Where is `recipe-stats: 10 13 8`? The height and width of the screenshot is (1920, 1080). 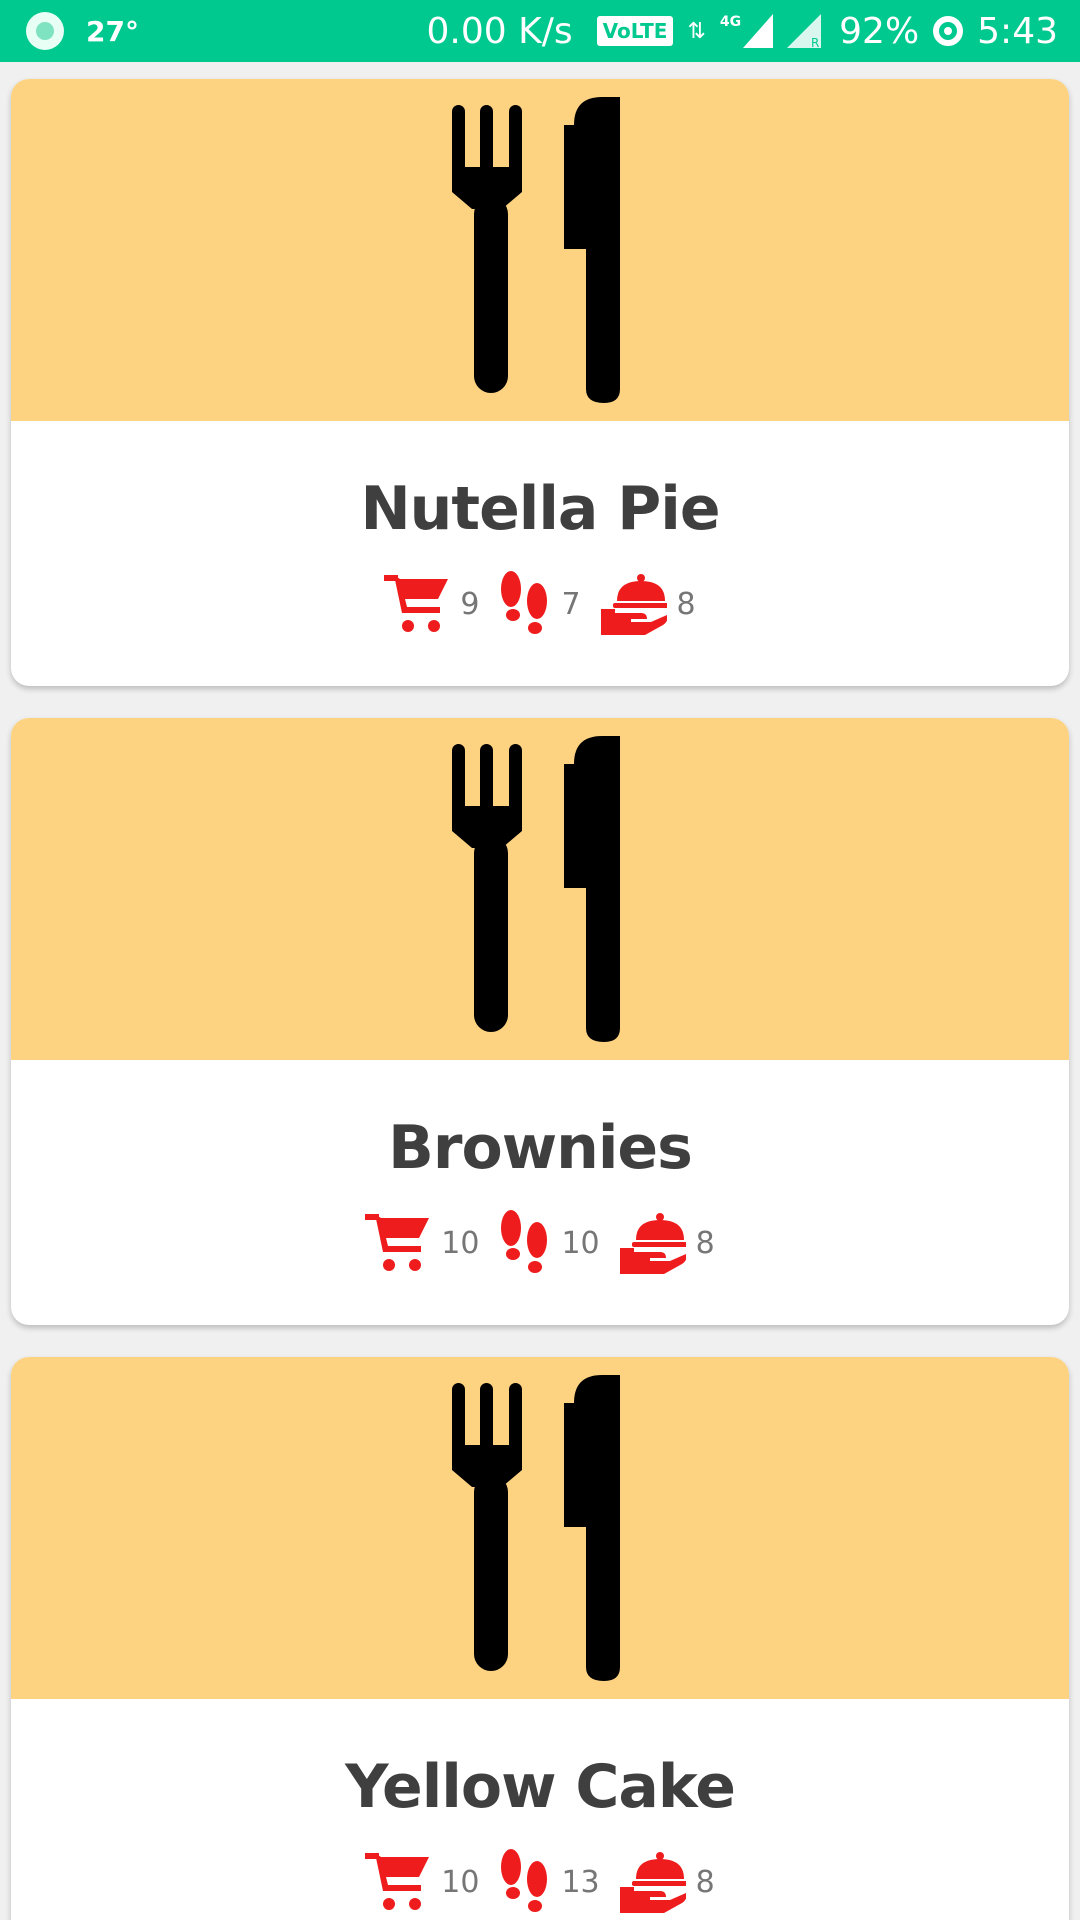 recipe-stats: 10 13 8 is located at coordinates (540, 1882).